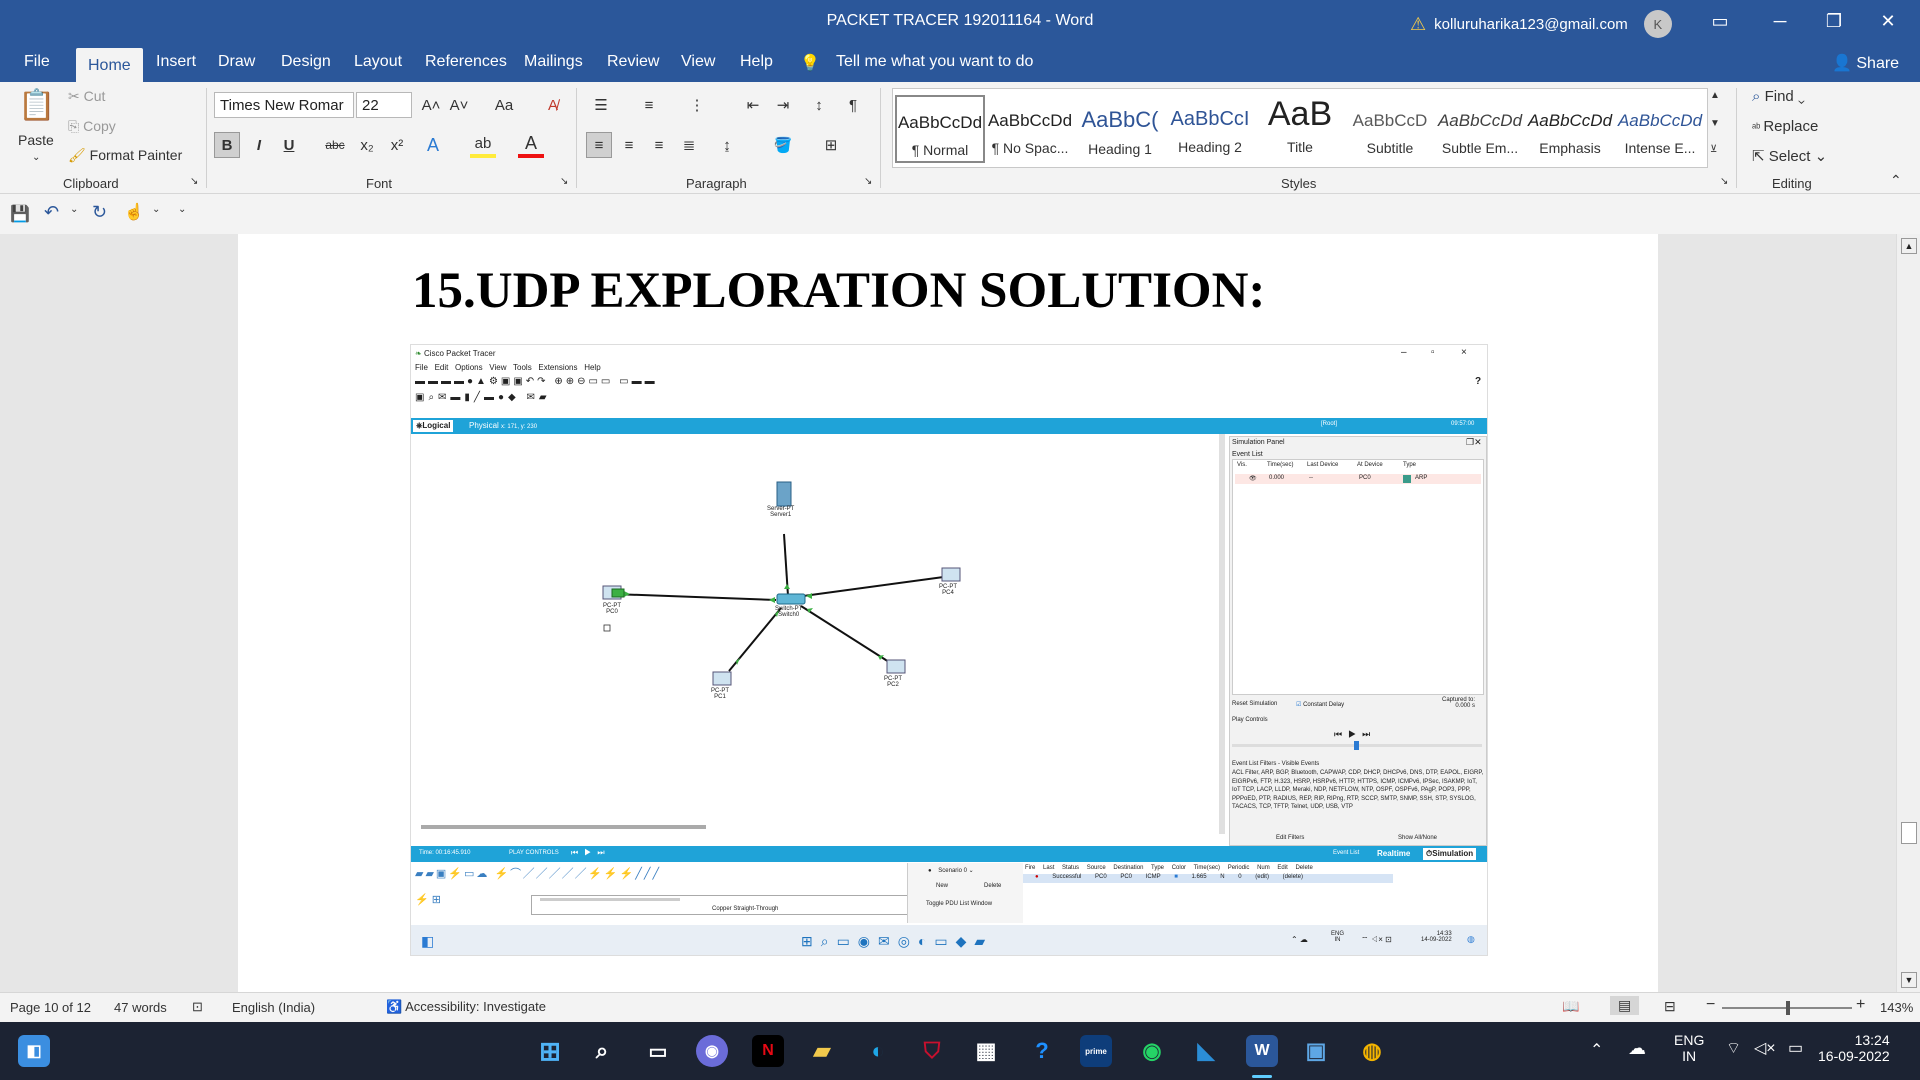  What do you see at coordinates (1152, 1051) in the screenshot?
I see `whatsapp-icon: ◉` at bounding box center [1152, 1051].